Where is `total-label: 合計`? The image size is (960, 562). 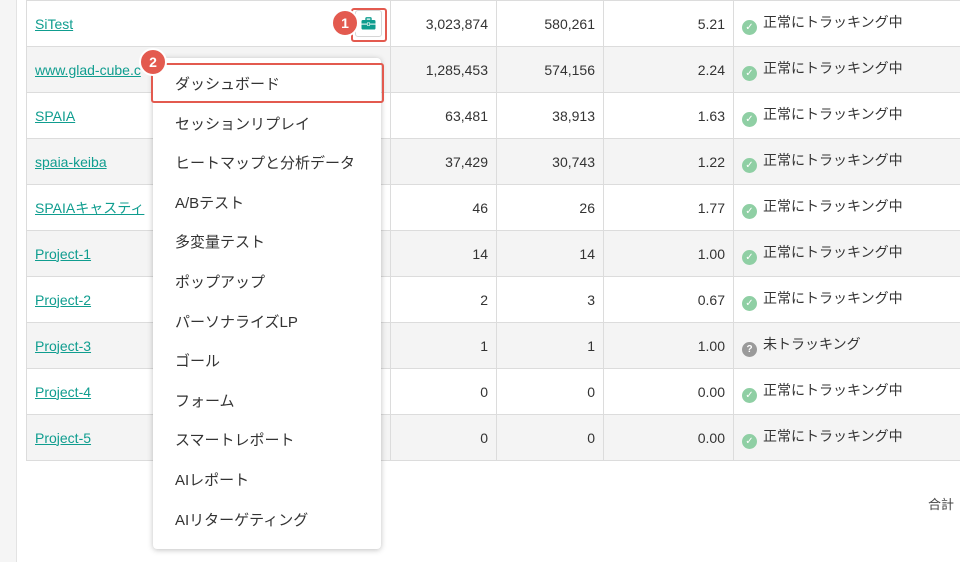 total-label: 合計 is located at coordinates (941, 504).